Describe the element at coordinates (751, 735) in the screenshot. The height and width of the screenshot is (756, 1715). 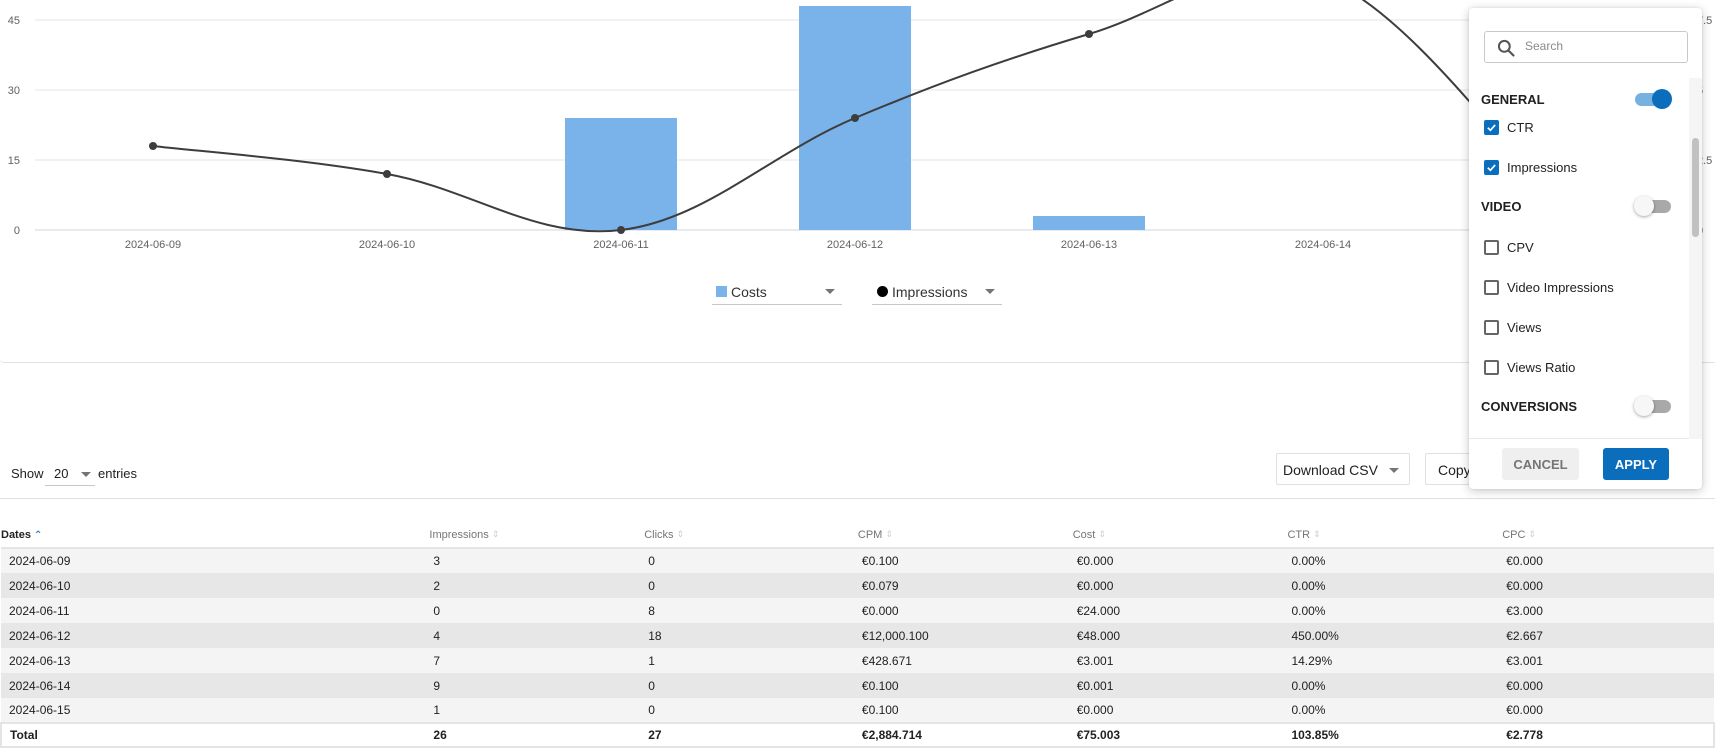
I see `total-cell-clicks: 27` at that location.